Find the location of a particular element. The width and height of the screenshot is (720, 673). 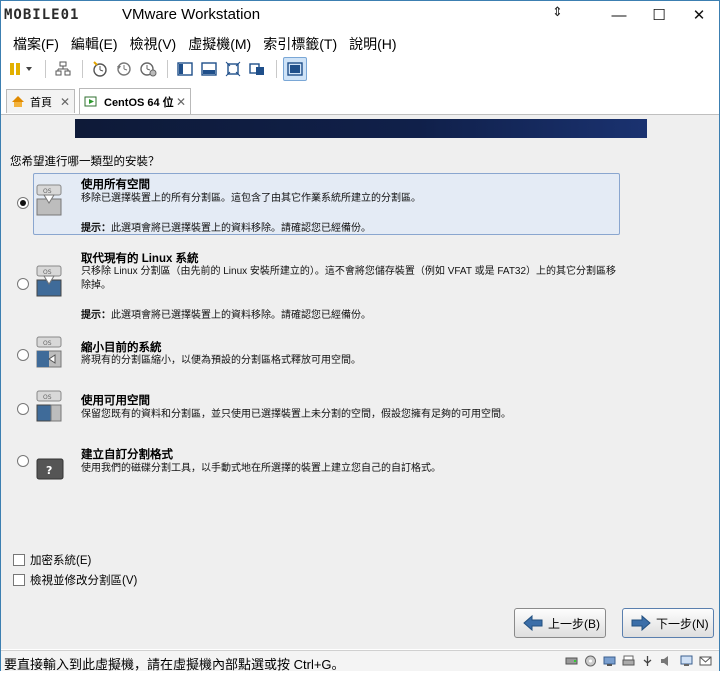

sound-icon is located at coordinates (666, 661).